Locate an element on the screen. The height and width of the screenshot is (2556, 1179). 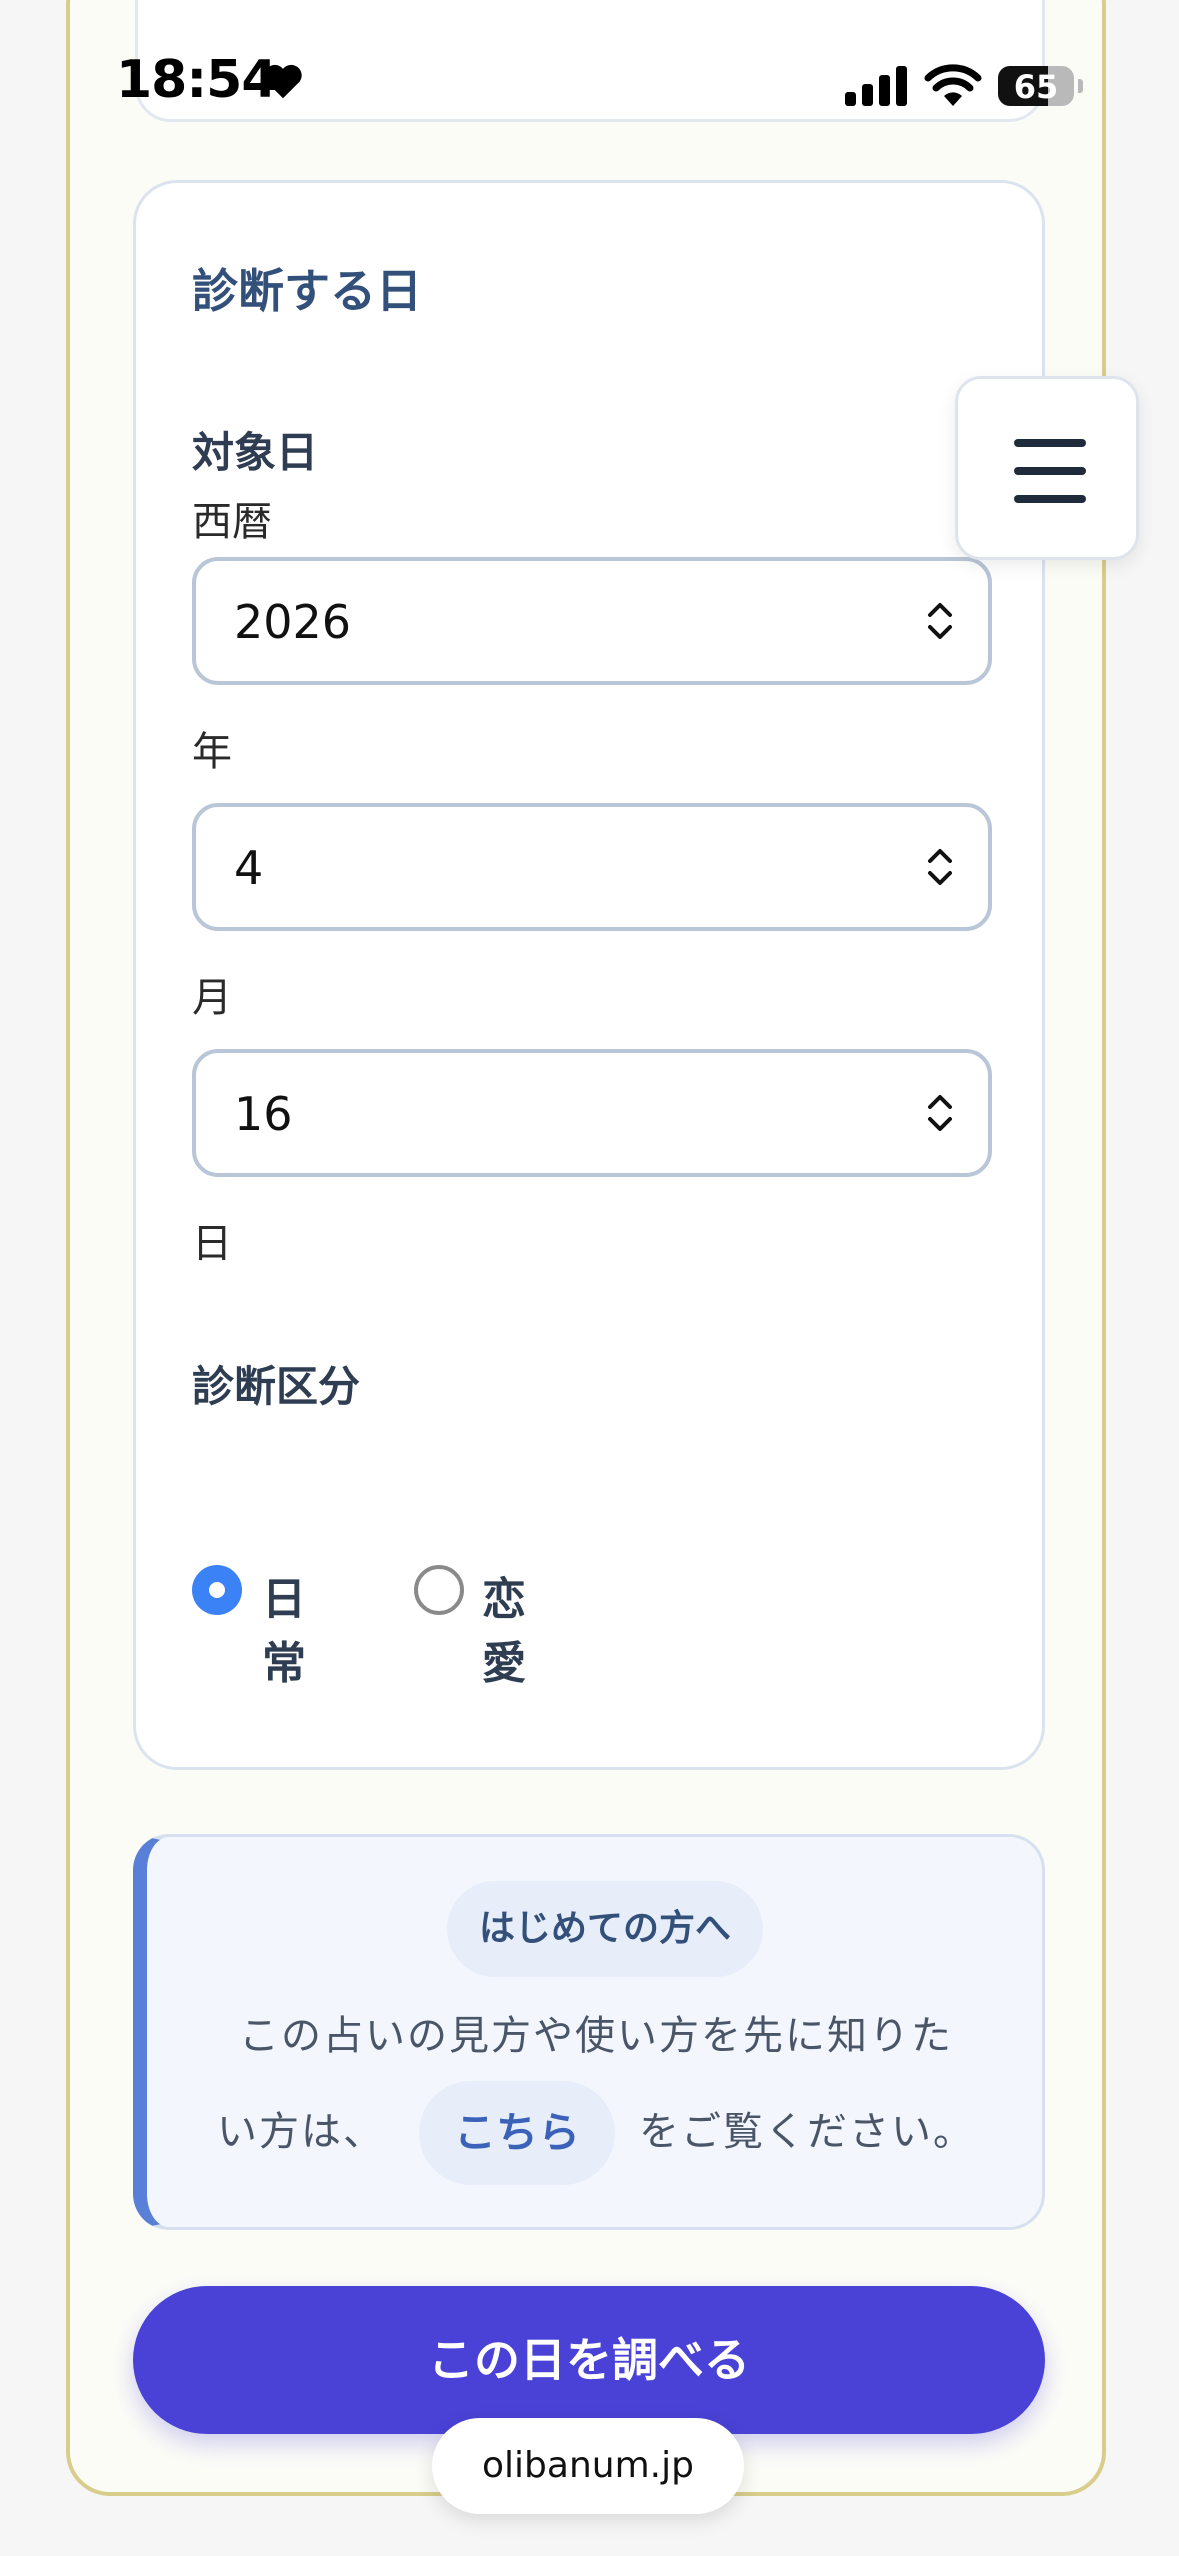
day-select: 16 is located at coordinates (592, 1113).